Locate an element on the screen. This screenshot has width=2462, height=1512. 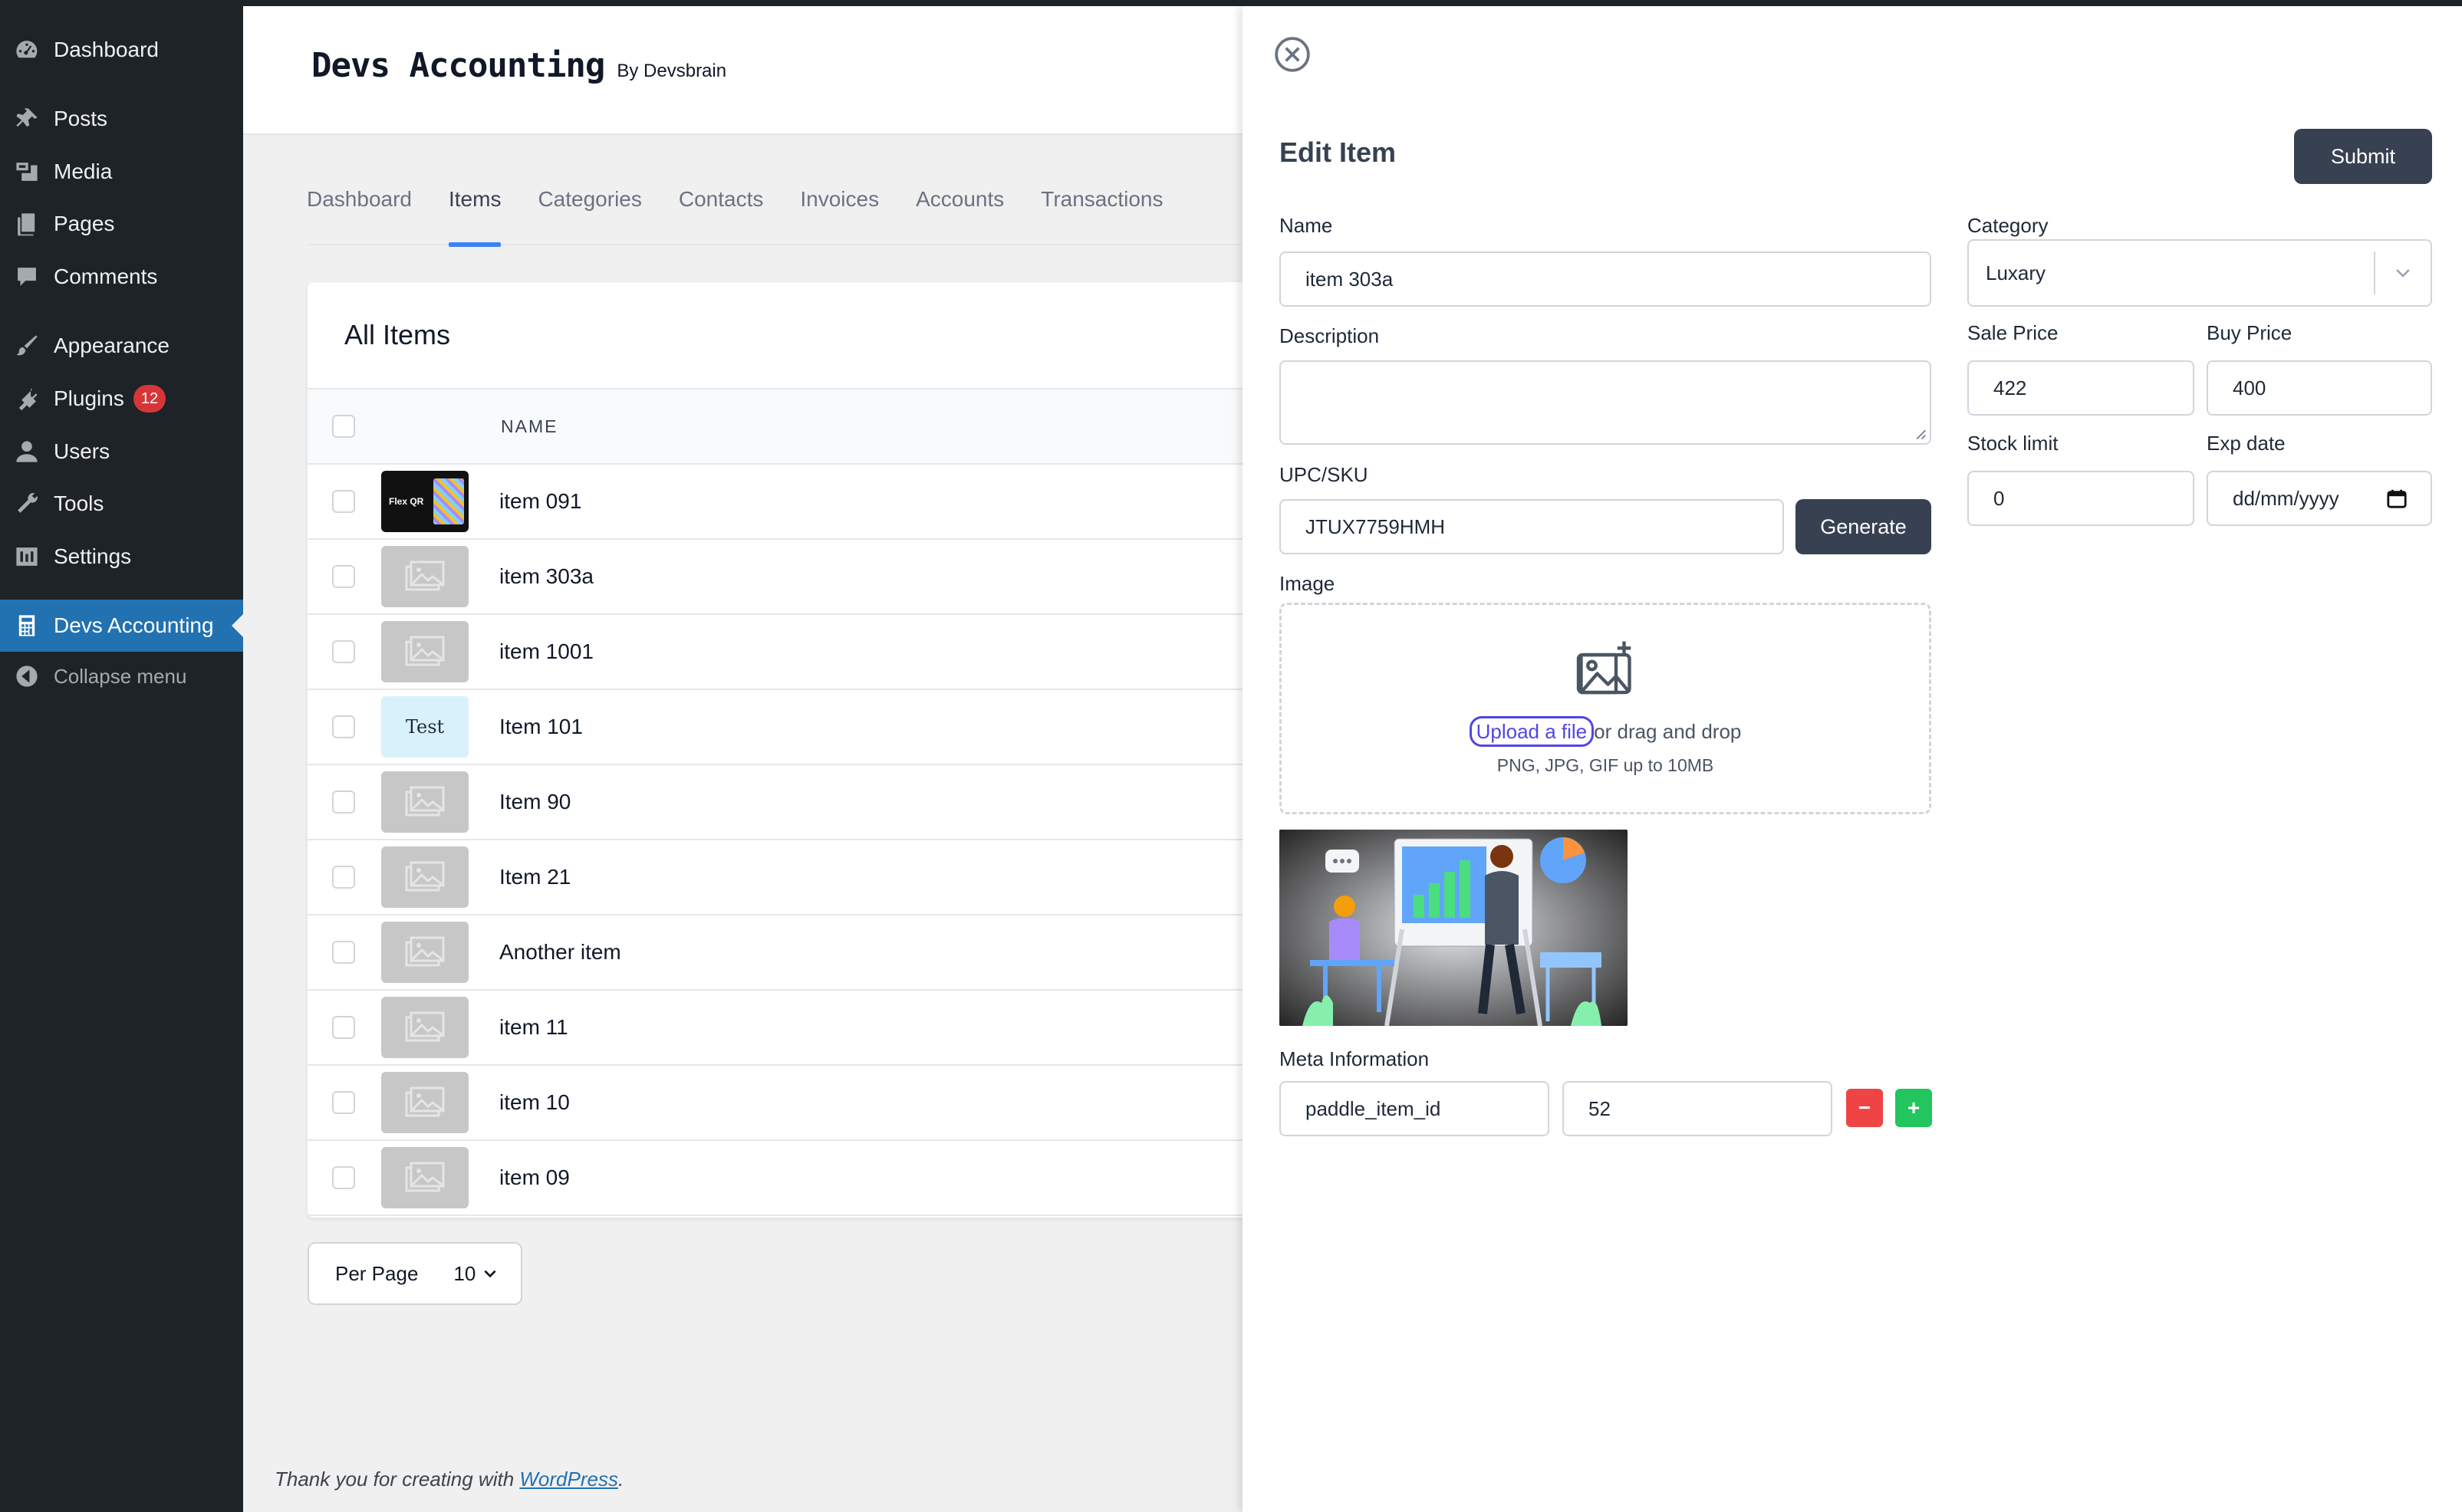
sidebar-item-media: Media is located at coordinates (122, 172).